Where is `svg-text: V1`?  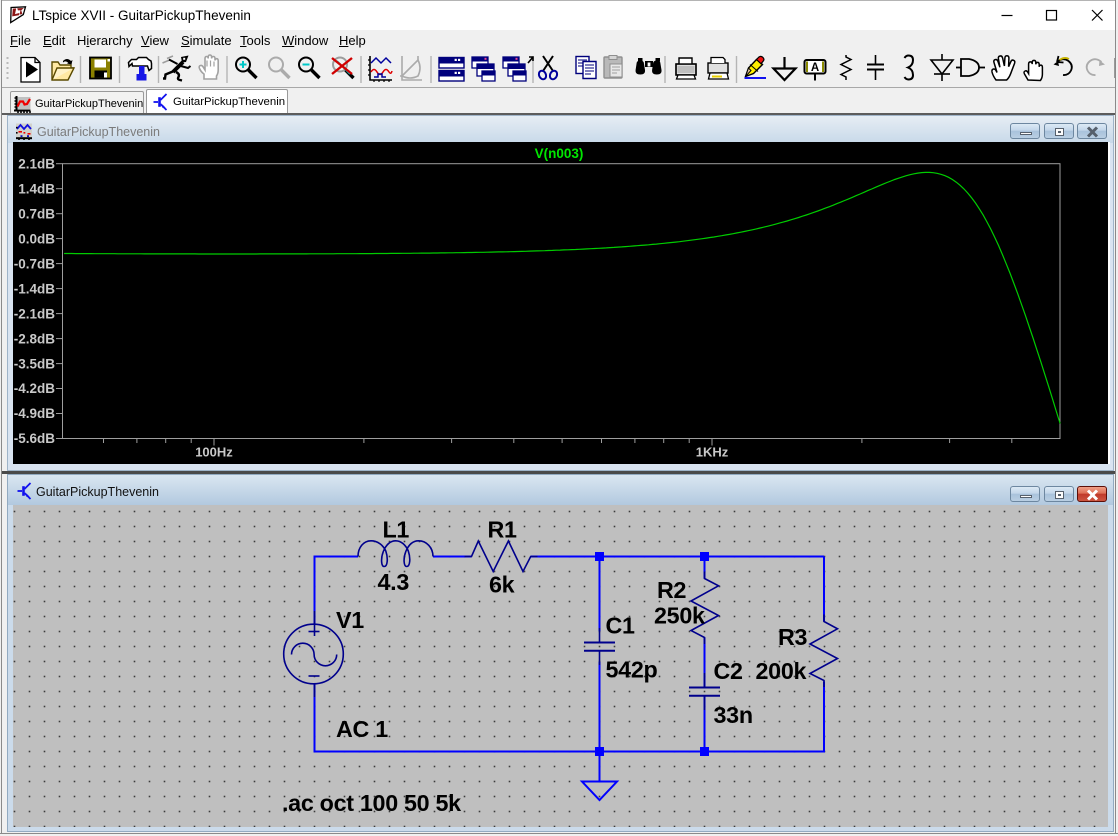 svg-text: V1 is located at coordinates (350, 620).